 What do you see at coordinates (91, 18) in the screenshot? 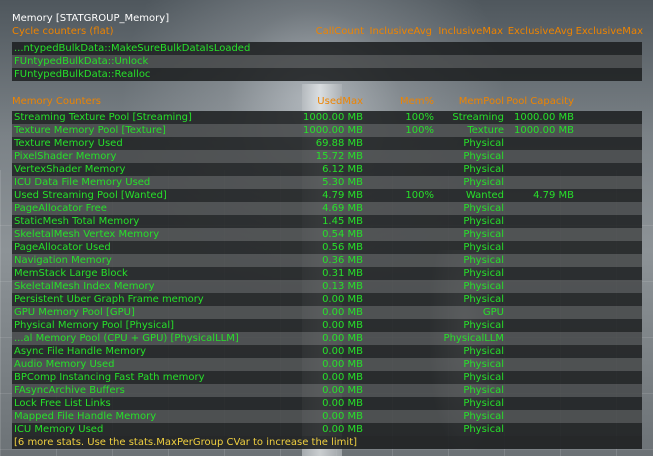
I see `stat-group-title: Memory [STATGROUP_Memory]` at bounding box center [91, 18].